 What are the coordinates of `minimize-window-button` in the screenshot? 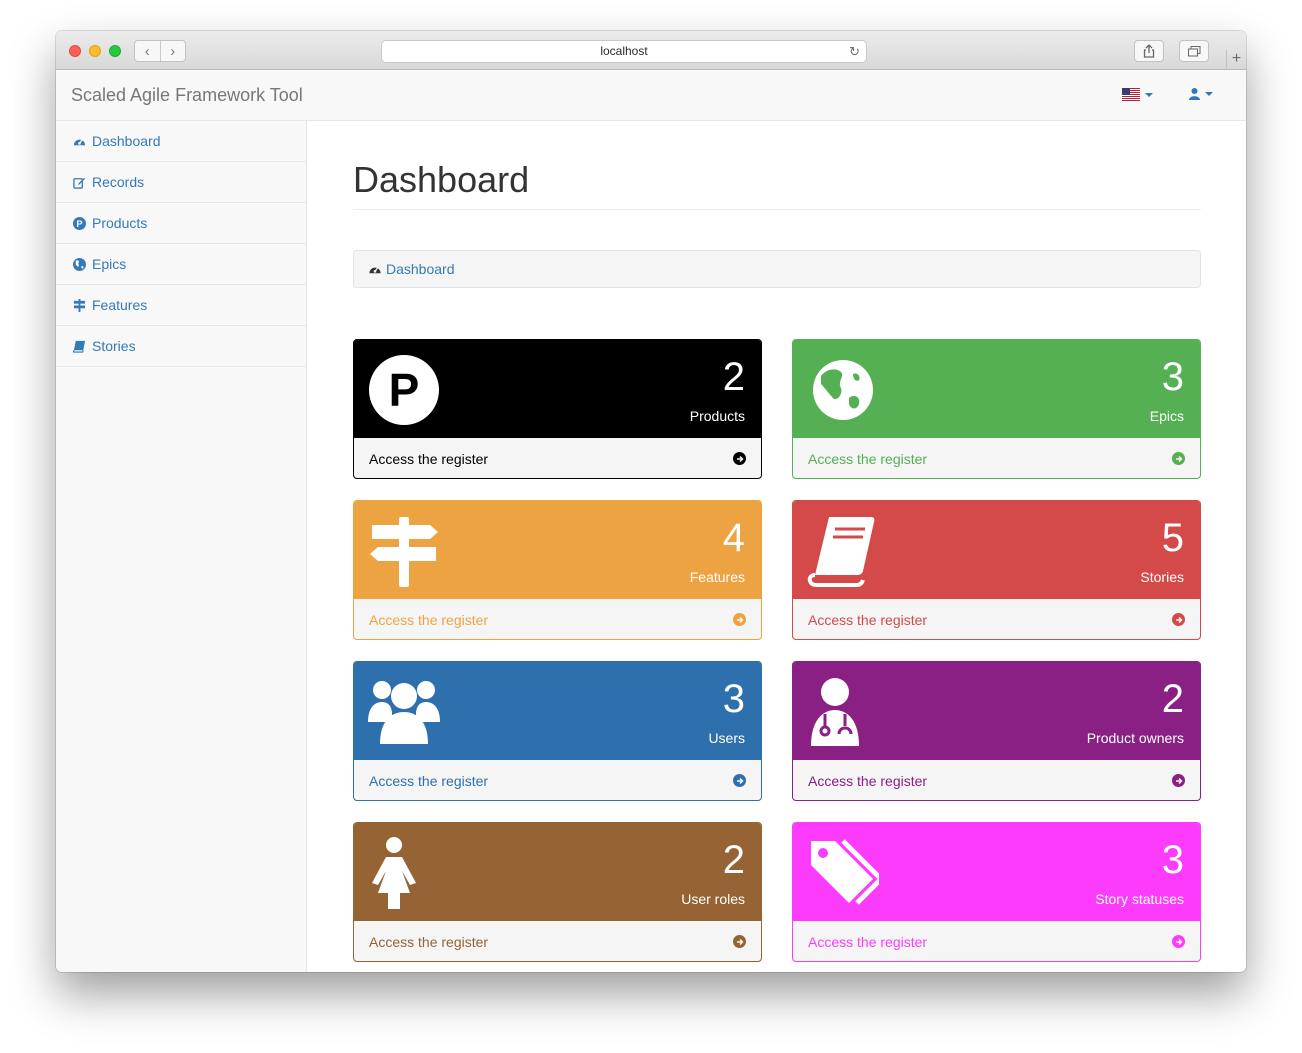 It's located at (95, 51).